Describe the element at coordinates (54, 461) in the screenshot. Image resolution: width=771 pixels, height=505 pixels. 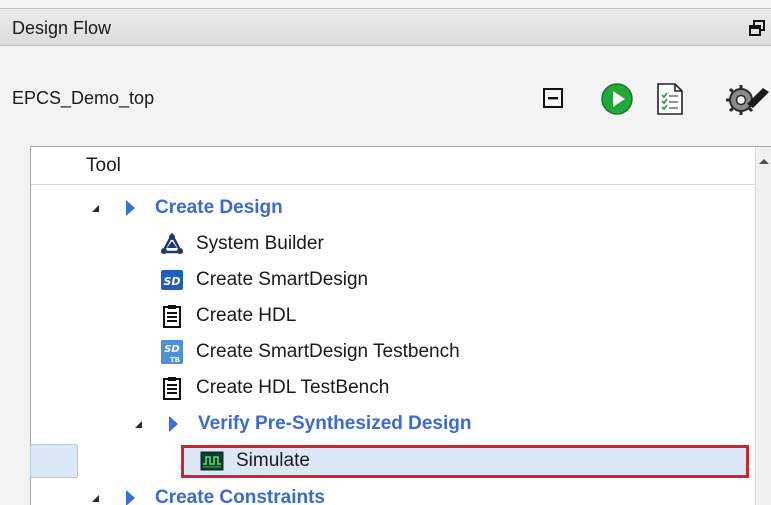
I see `row-gutter-cell` at that location.